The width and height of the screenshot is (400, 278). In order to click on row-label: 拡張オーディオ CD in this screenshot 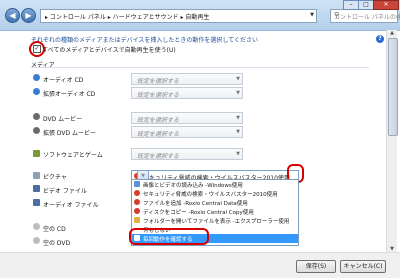, I will do `click(69, 94)`.